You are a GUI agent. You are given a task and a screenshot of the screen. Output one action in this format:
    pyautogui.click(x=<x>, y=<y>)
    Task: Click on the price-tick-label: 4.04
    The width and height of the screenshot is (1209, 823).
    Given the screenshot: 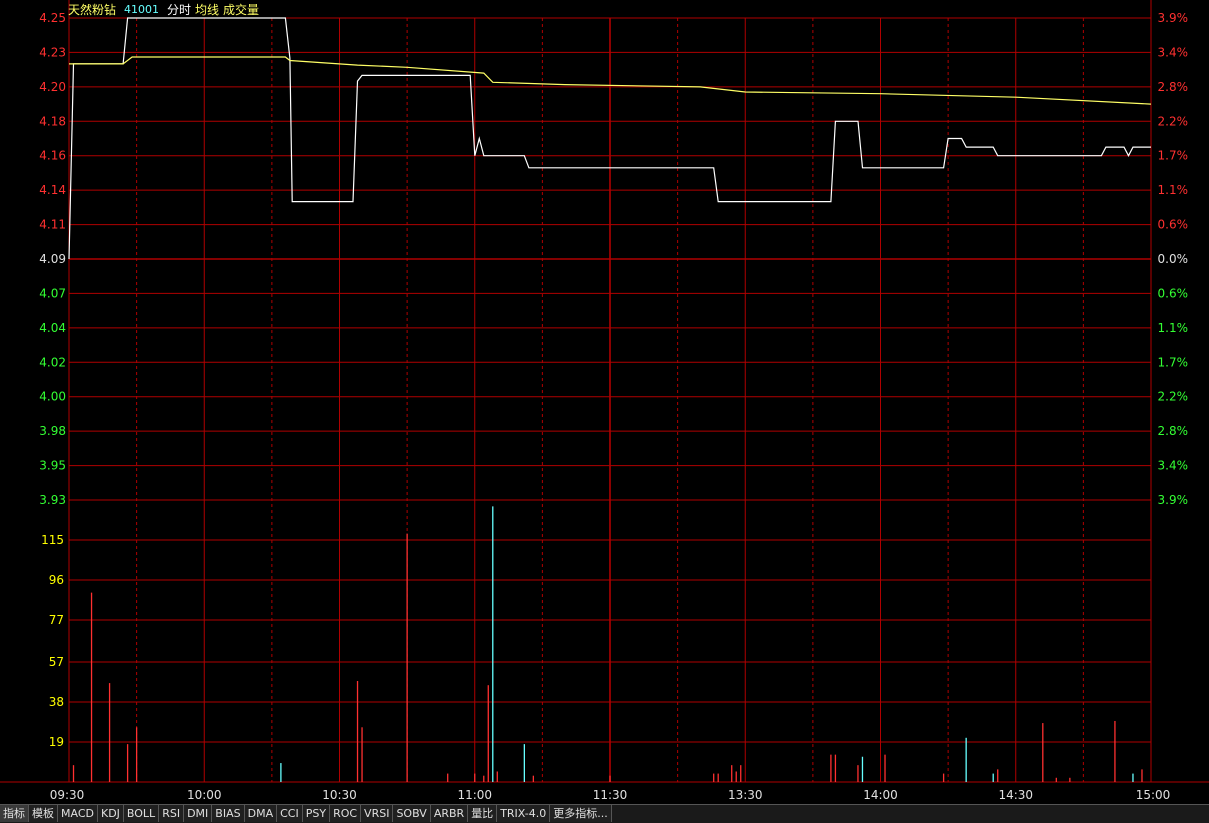 What is the action you would take?
    pyautogui.click(x=52, y=328)
    